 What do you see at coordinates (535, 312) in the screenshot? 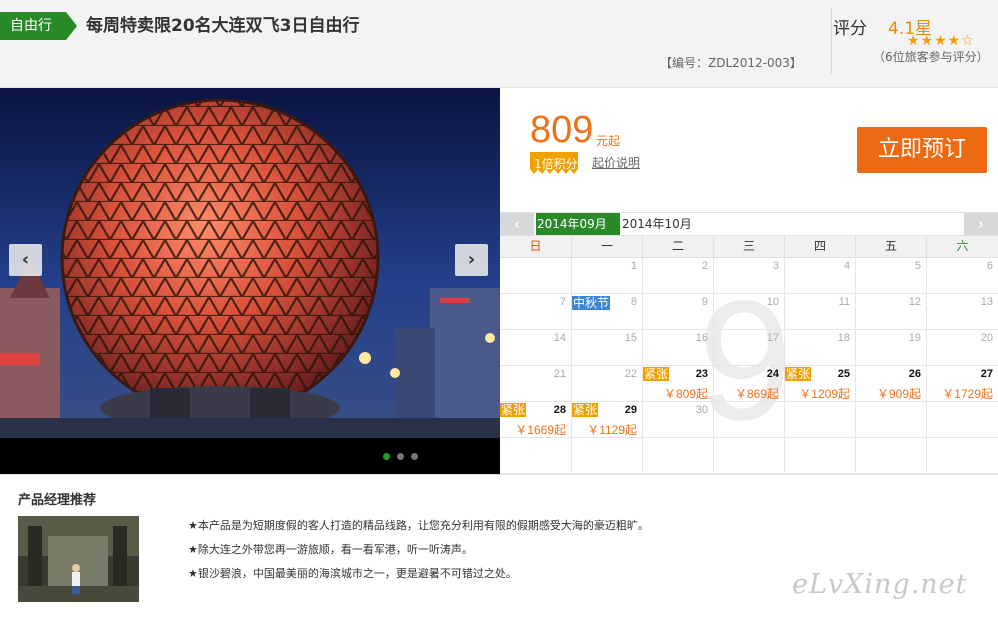
I see `calendar-day: 7` at bounding box center [535, 312].